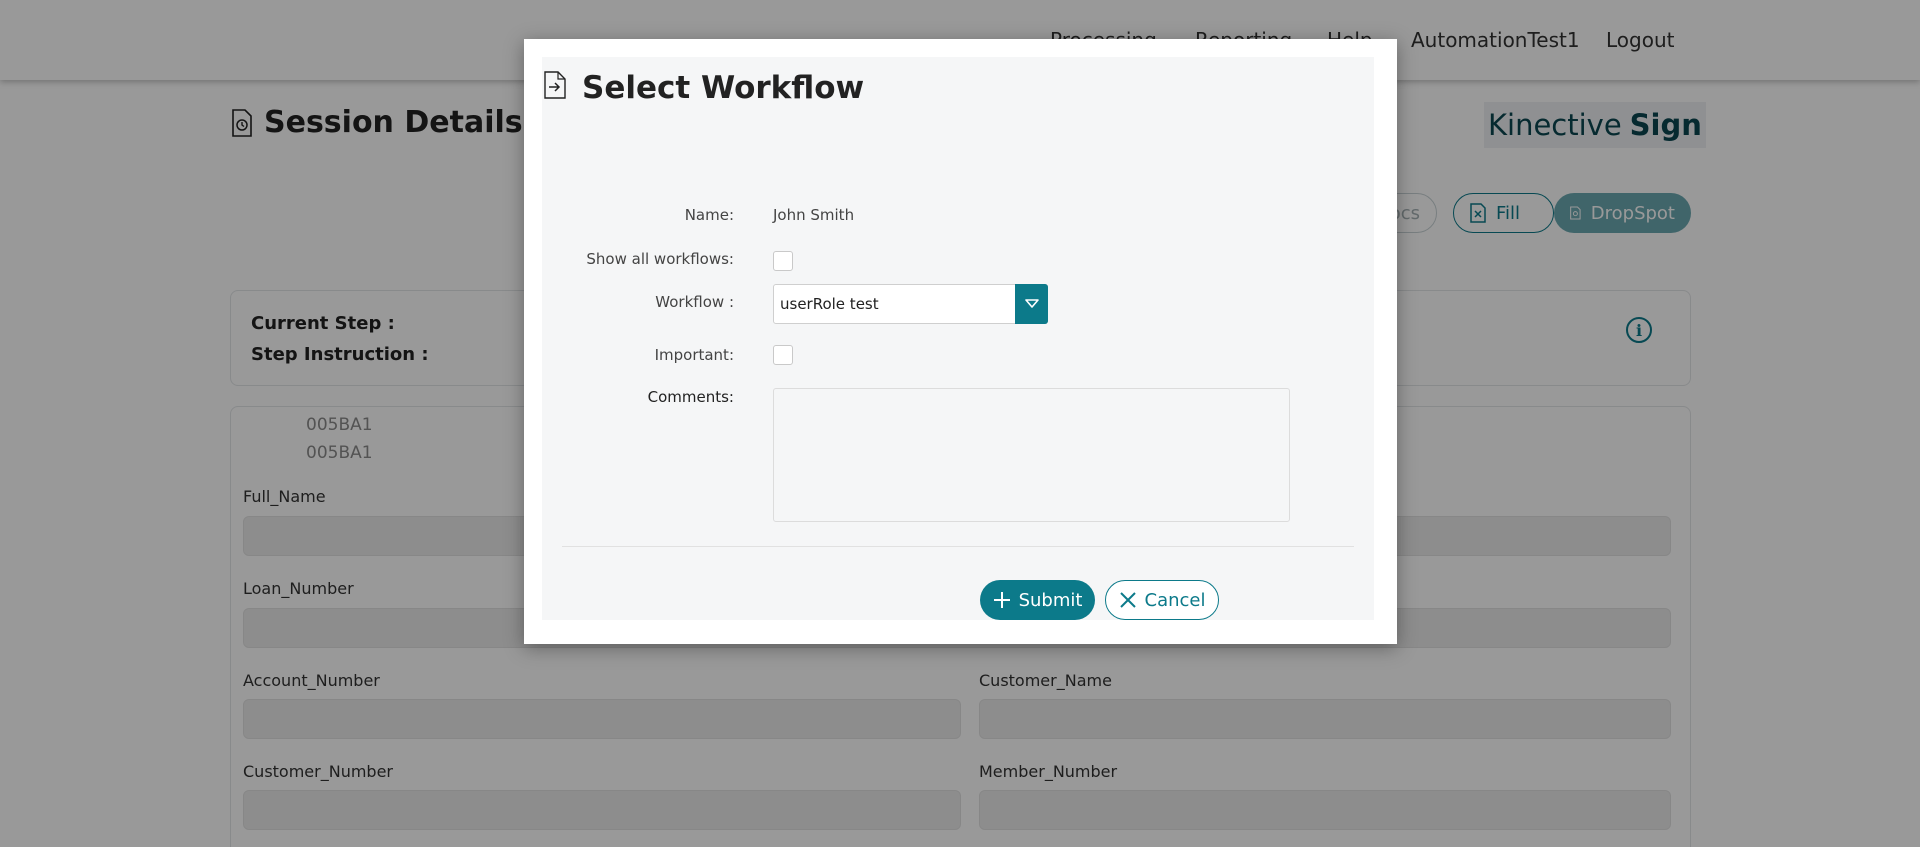  I want to click on document-arrow-icon, so click(555, 85).